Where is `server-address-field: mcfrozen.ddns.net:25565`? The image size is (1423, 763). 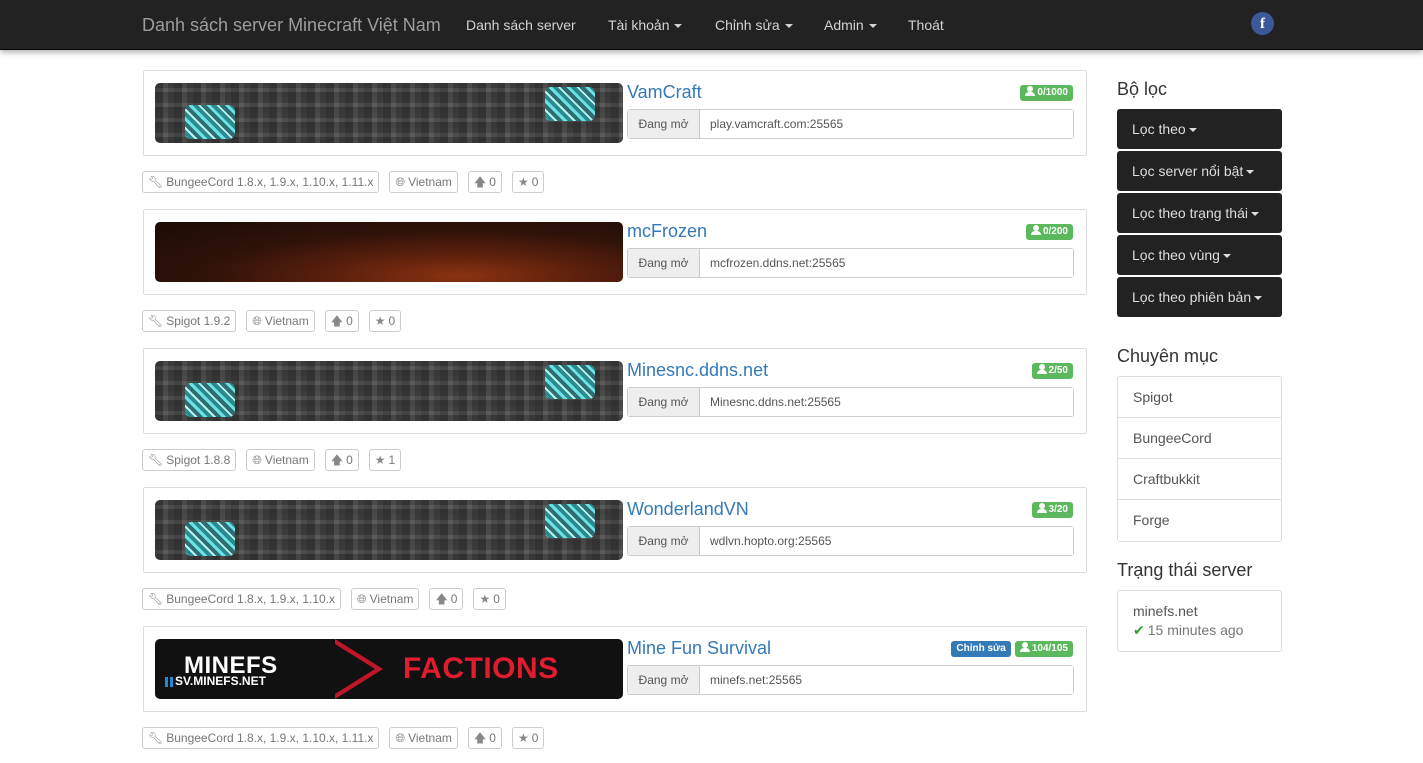
server-address-field: mcfrozen.ddns.net:25565 is located at coordinates (886, 263).